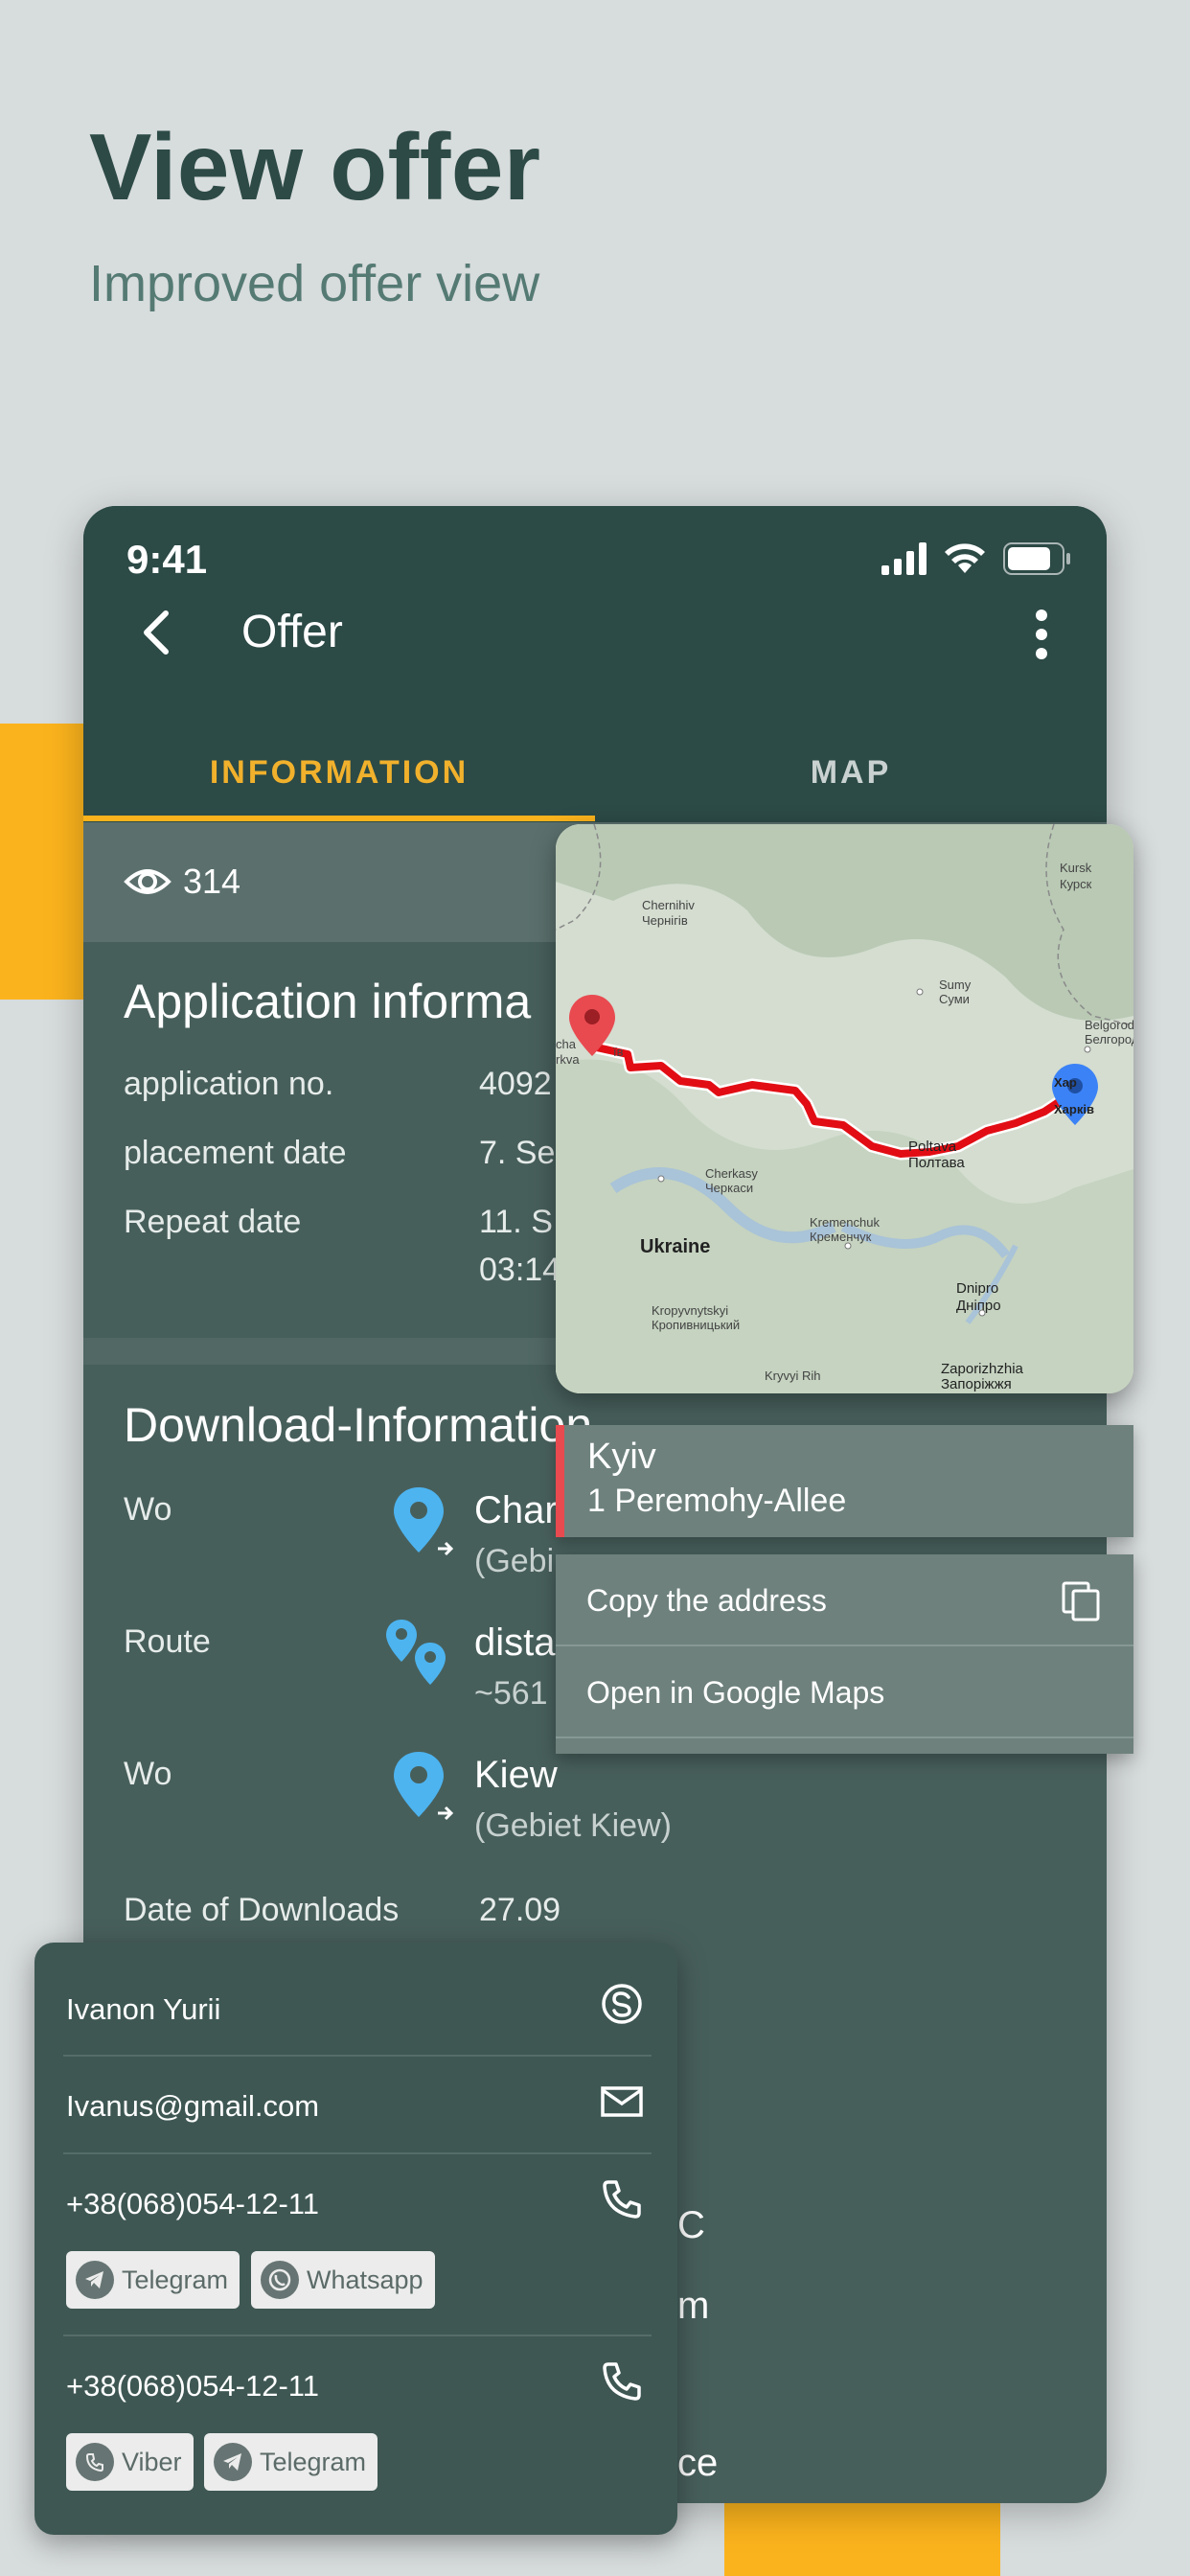 This screenshot has width=1190, height=2576. I want to click on wo-sub-2: (Gebiet Kiew), so click(573, 1825).